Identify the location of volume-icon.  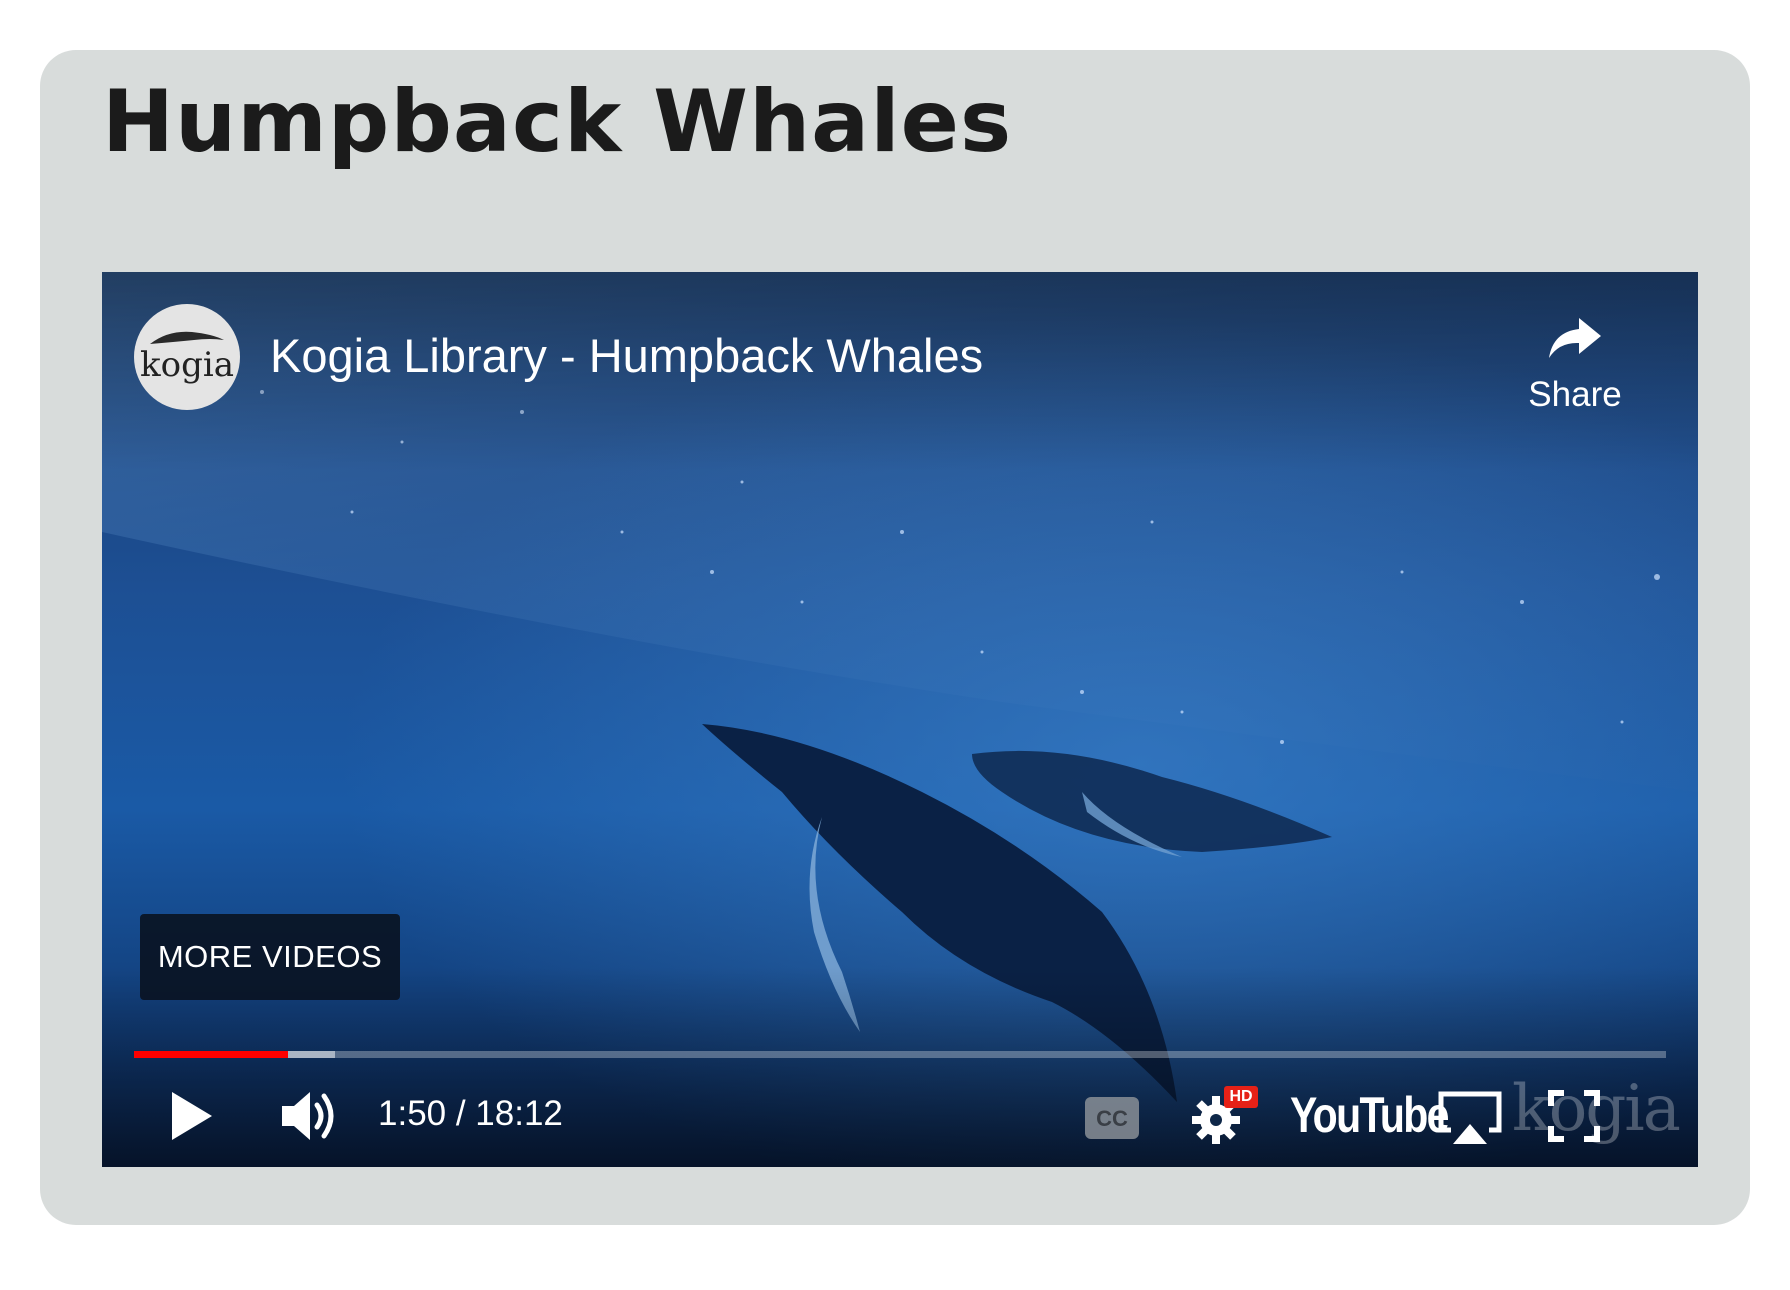
(308, 1116).